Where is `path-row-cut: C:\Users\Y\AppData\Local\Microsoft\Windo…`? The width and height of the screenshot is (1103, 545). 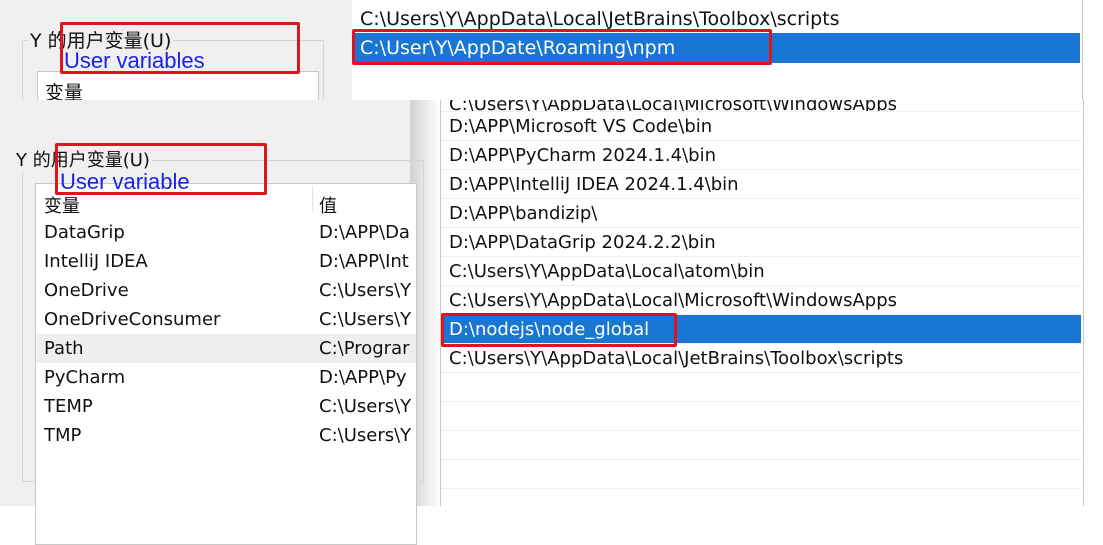
path-row-cut: C:\Users\Y\AppData\Local\Microsoft\Windo… is located at coordinates (761, 106).